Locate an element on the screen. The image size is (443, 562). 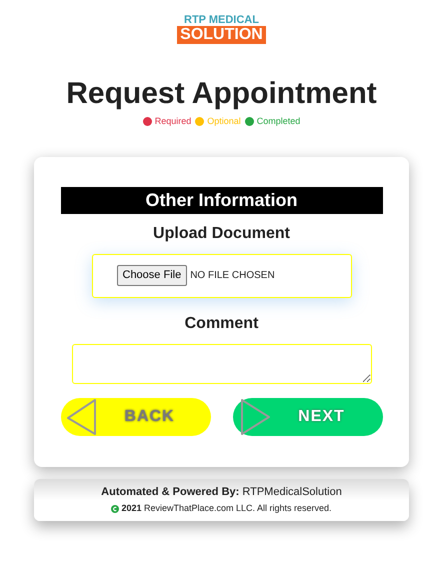
left-triangle-icon is located at coordinates (81, 417).